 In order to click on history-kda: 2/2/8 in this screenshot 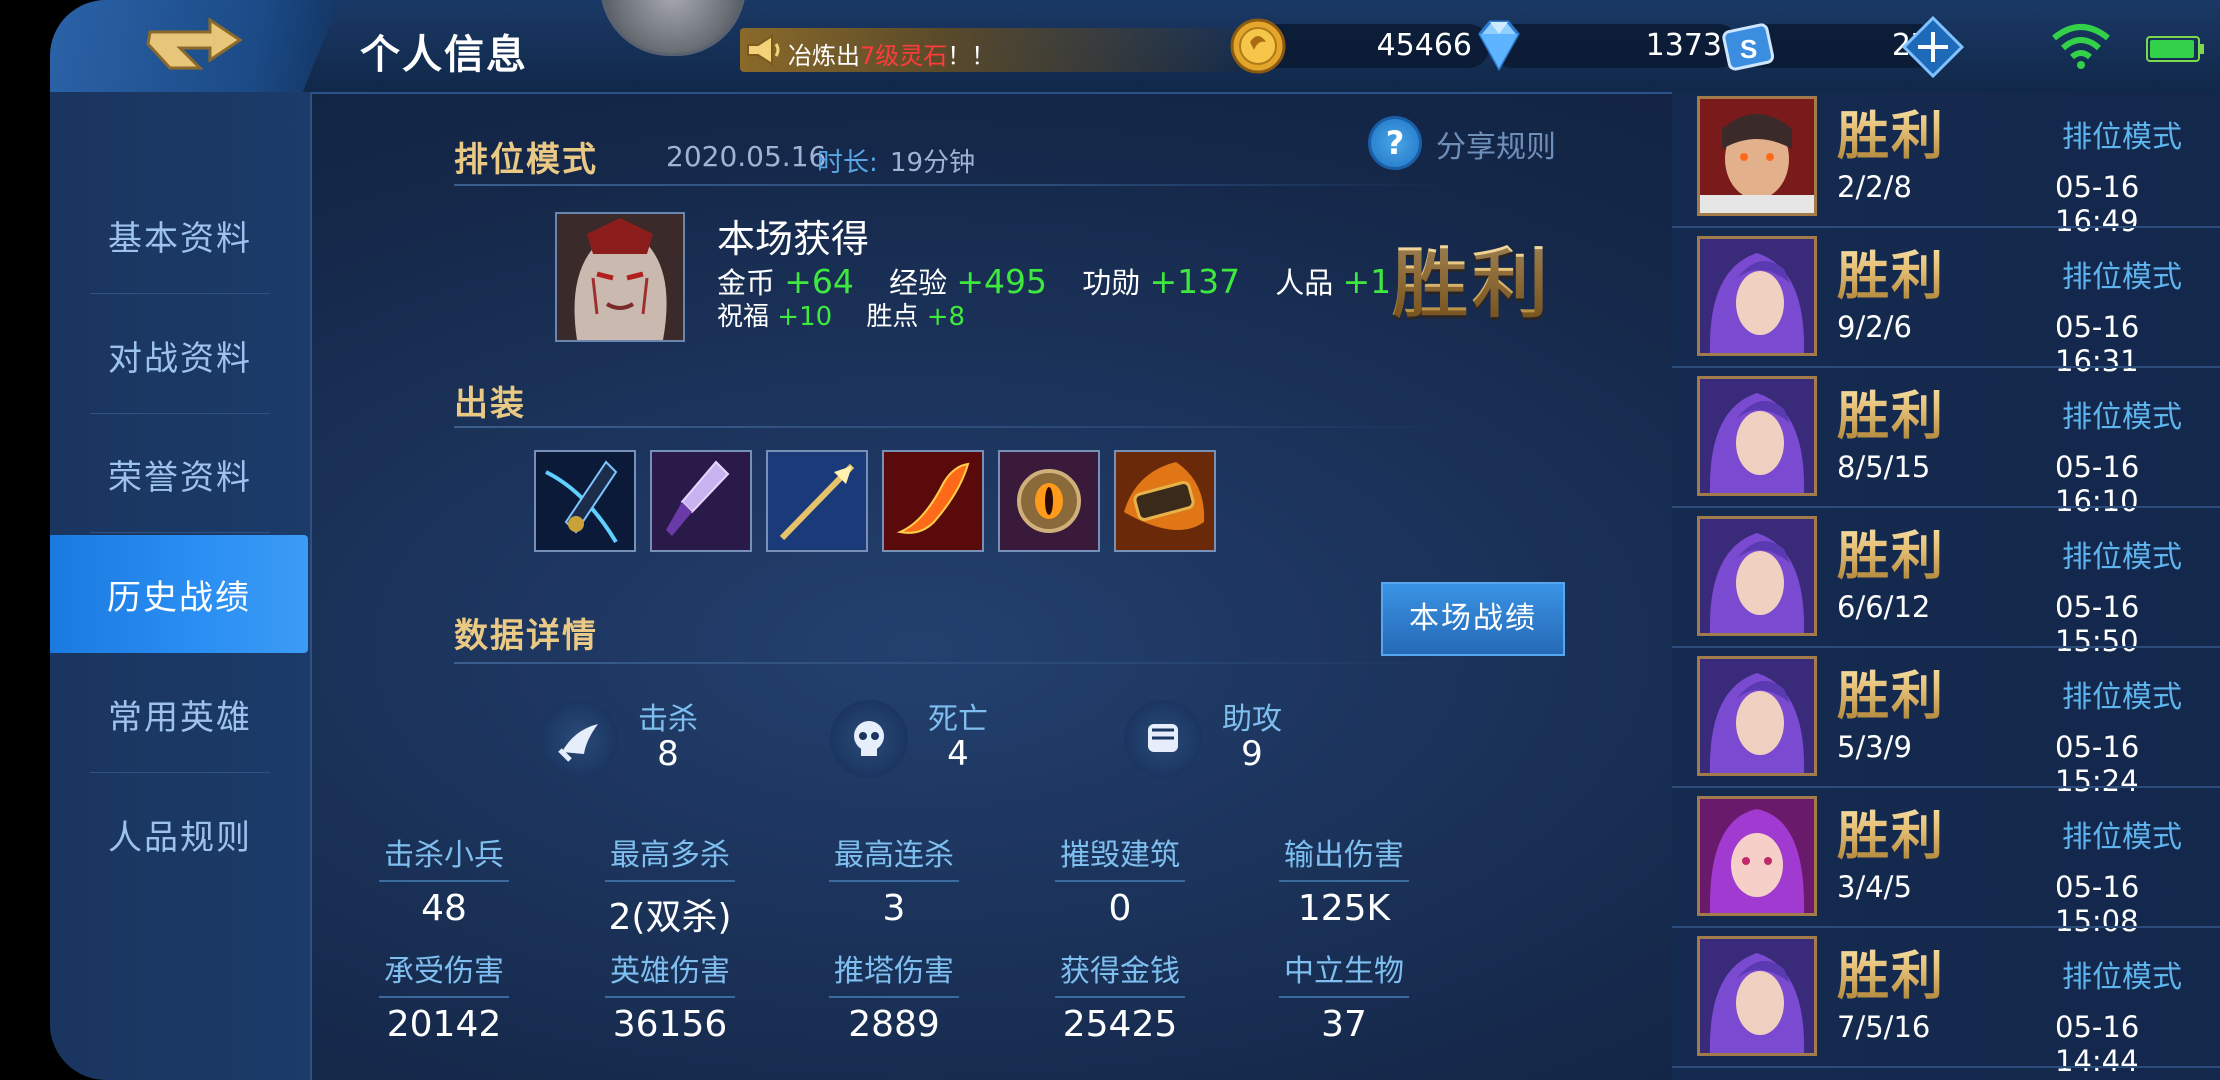, I will do `click(1874, 187)`.